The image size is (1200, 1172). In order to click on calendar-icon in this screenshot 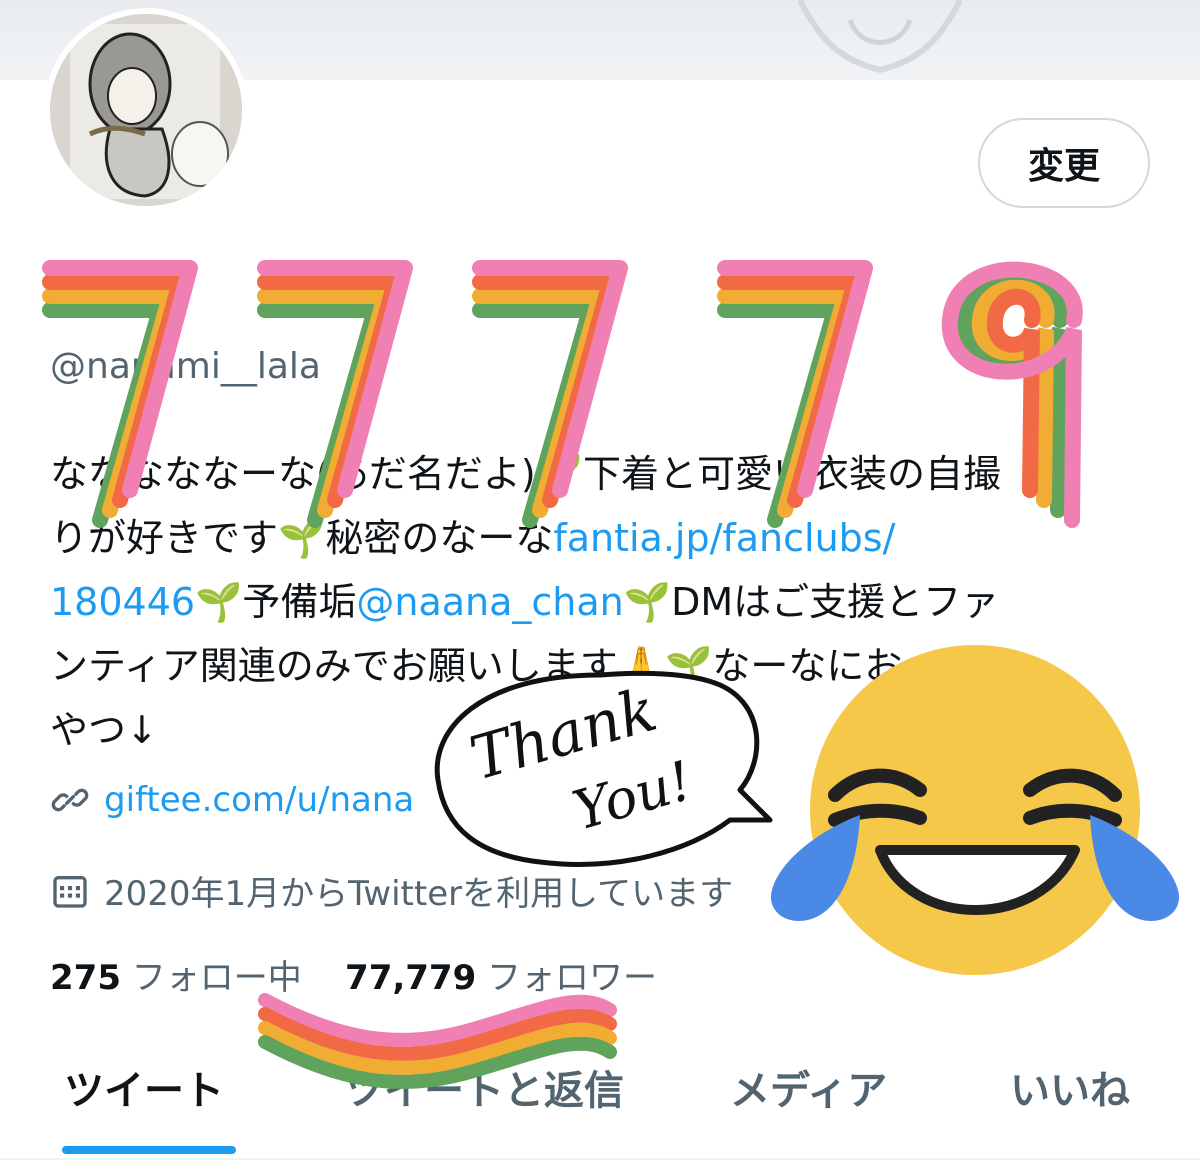, I will do `click(70, 891)`.